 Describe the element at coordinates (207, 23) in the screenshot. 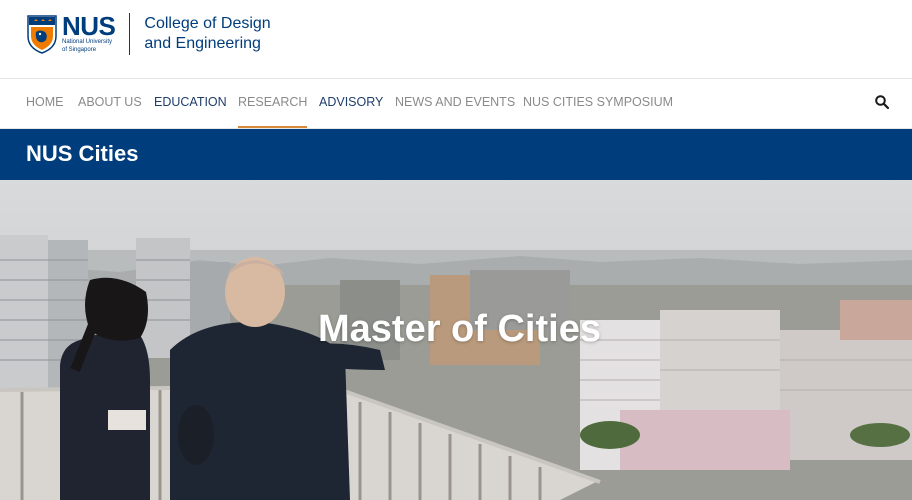

I see `college-name-line1: College of Design` at that location.